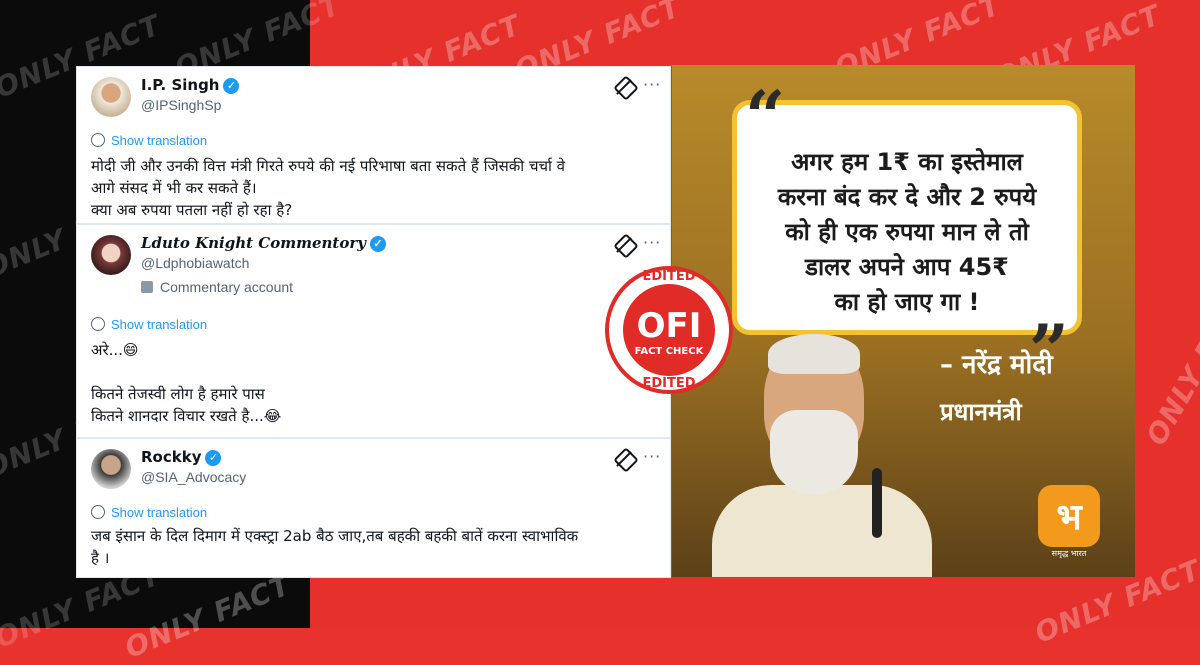  Describe the element at coordinates (253, 243) in the screenshot. I see `author-name: Lduto Knight Commentory` at that location.